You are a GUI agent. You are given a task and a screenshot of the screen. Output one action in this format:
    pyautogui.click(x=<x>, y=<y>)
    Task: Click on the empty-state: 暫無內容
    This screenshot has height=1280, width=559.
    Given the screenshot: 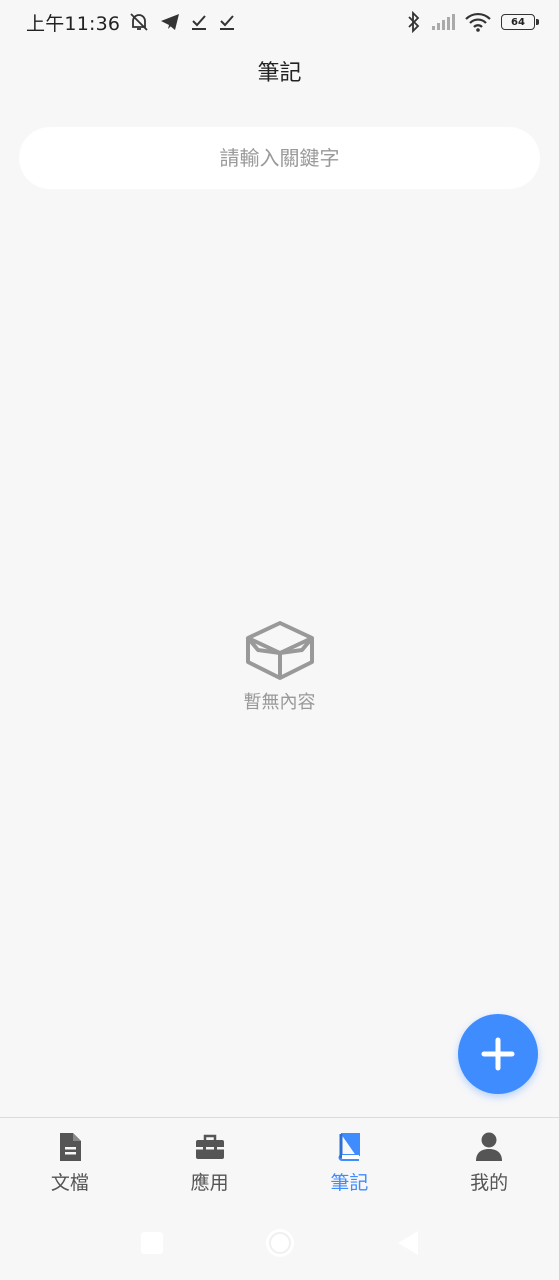 What is the action you would take?
    pyautogui.click(x=279, y=667)
    